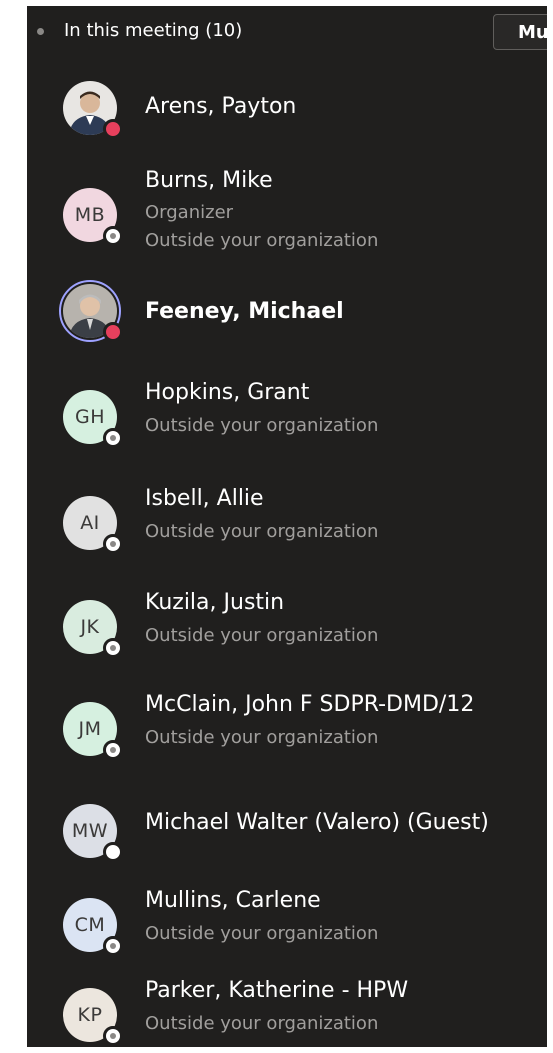 The height and width of the screenshot is (1053, 553). I want to click on avatar: MB, so click(93, 217).